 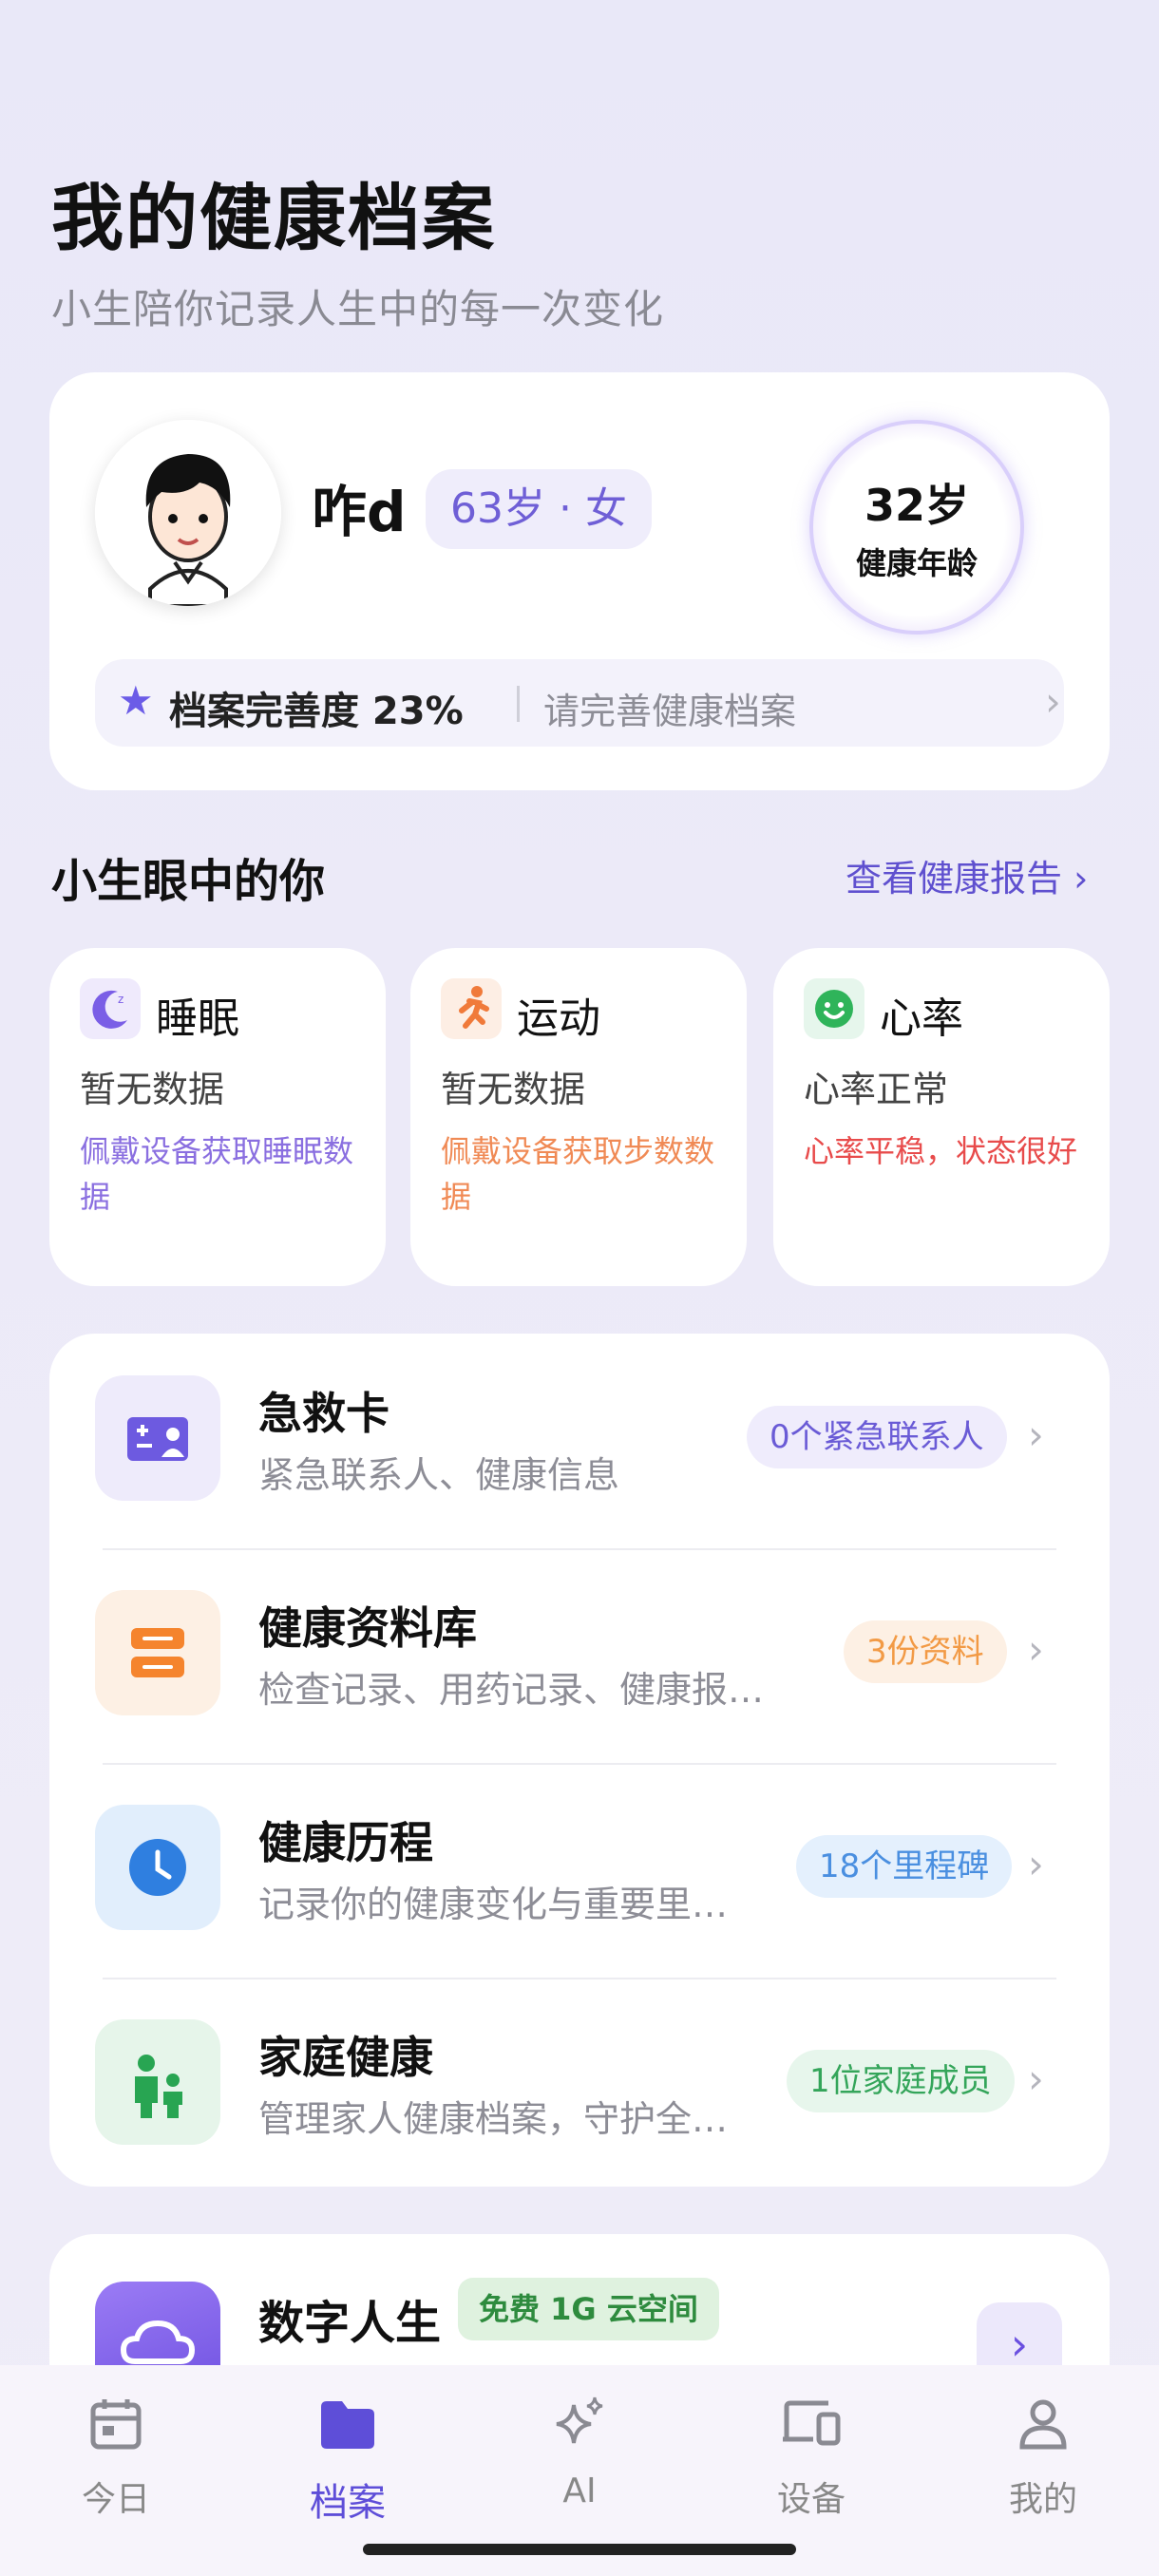 I want to click on health-age-value: 32岁, so click(x=916, y=506).